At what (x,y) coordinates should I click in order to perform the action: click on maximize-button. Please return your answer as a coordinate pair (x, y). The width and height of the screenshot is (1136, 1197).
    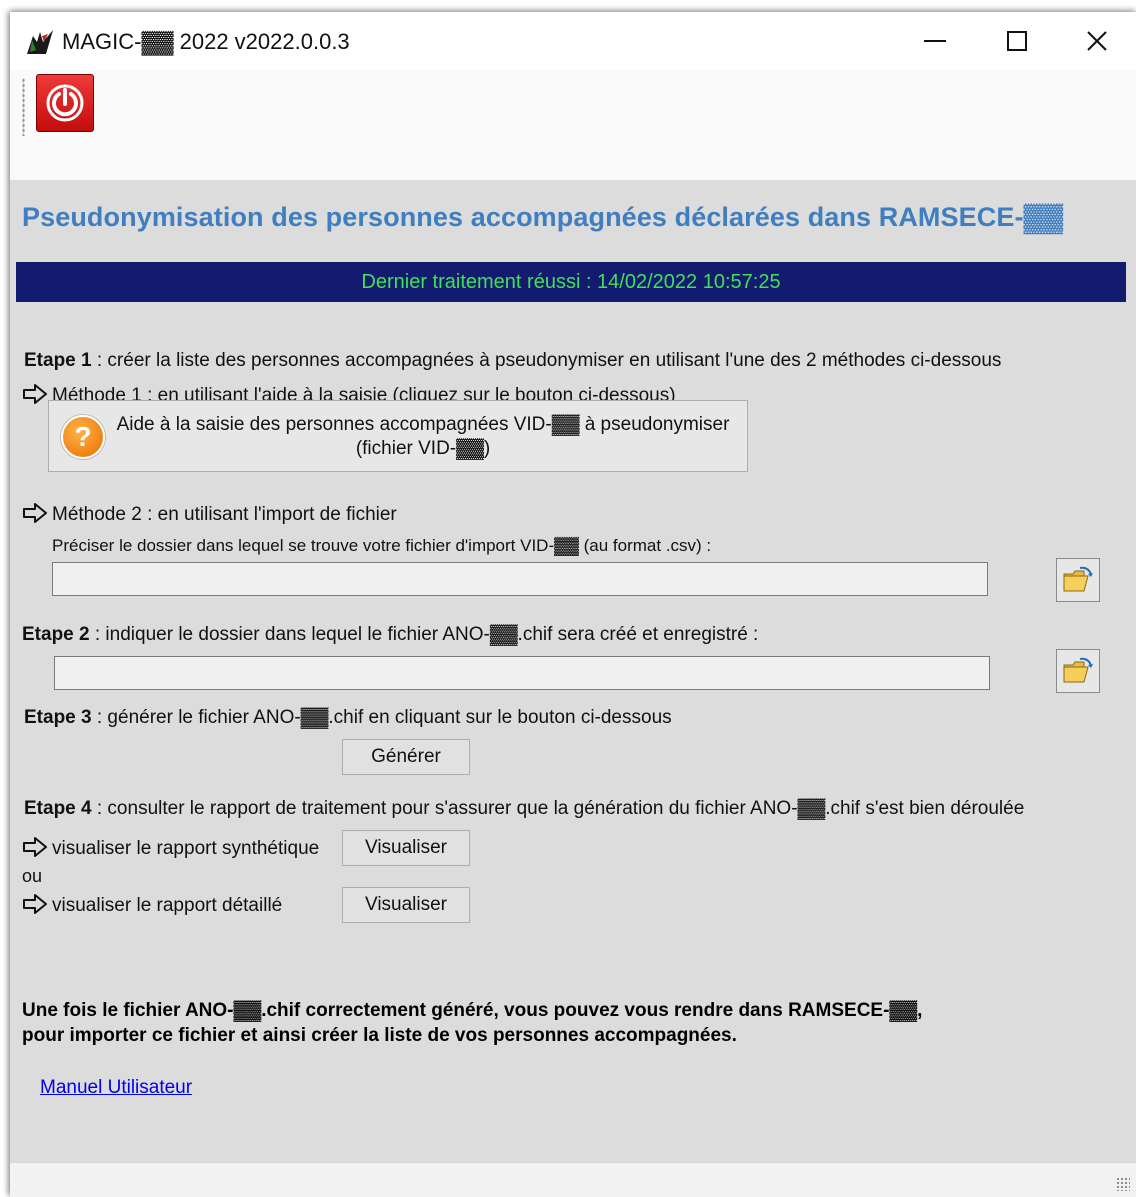
    Looking at the image, I should click on (1017, 41).